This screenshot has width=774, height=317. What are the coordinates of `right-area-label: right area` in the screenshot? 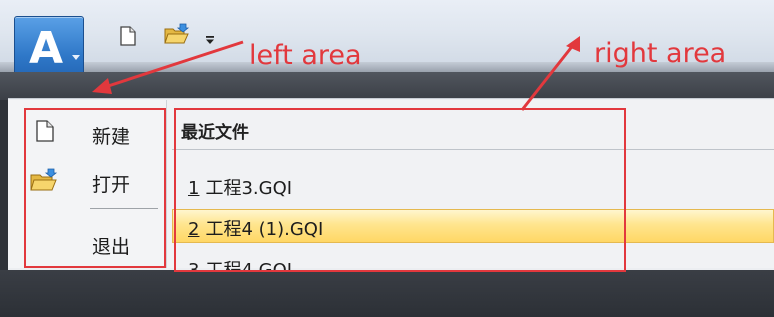 It's located at (660, 53).